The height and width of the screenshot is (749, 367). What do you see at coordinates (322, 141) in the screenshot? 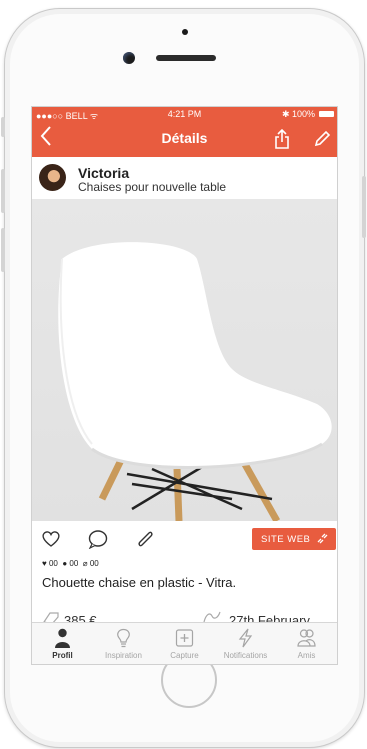
I see `edit-pencil-icon` at bounding box center [322, 141].